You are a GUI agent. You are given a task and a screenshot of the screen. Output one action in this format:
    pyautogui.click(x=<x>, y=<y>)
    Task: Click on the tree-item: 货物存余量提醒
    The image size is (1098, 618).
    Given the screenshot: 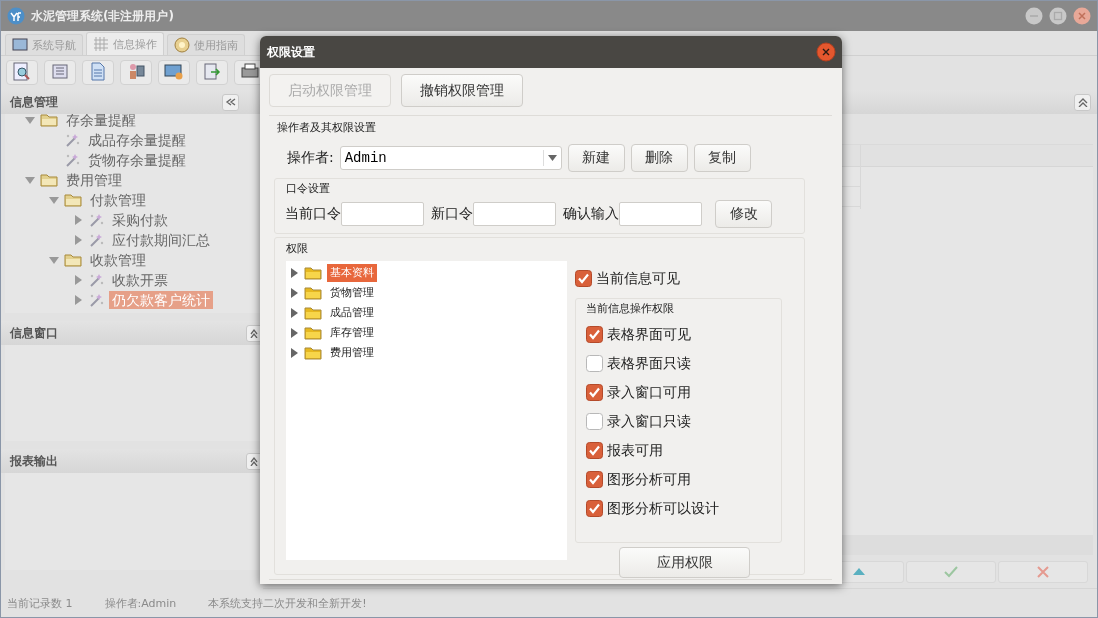 What is the action you would take?
    pyautogui.click(x=137, y=160)
    